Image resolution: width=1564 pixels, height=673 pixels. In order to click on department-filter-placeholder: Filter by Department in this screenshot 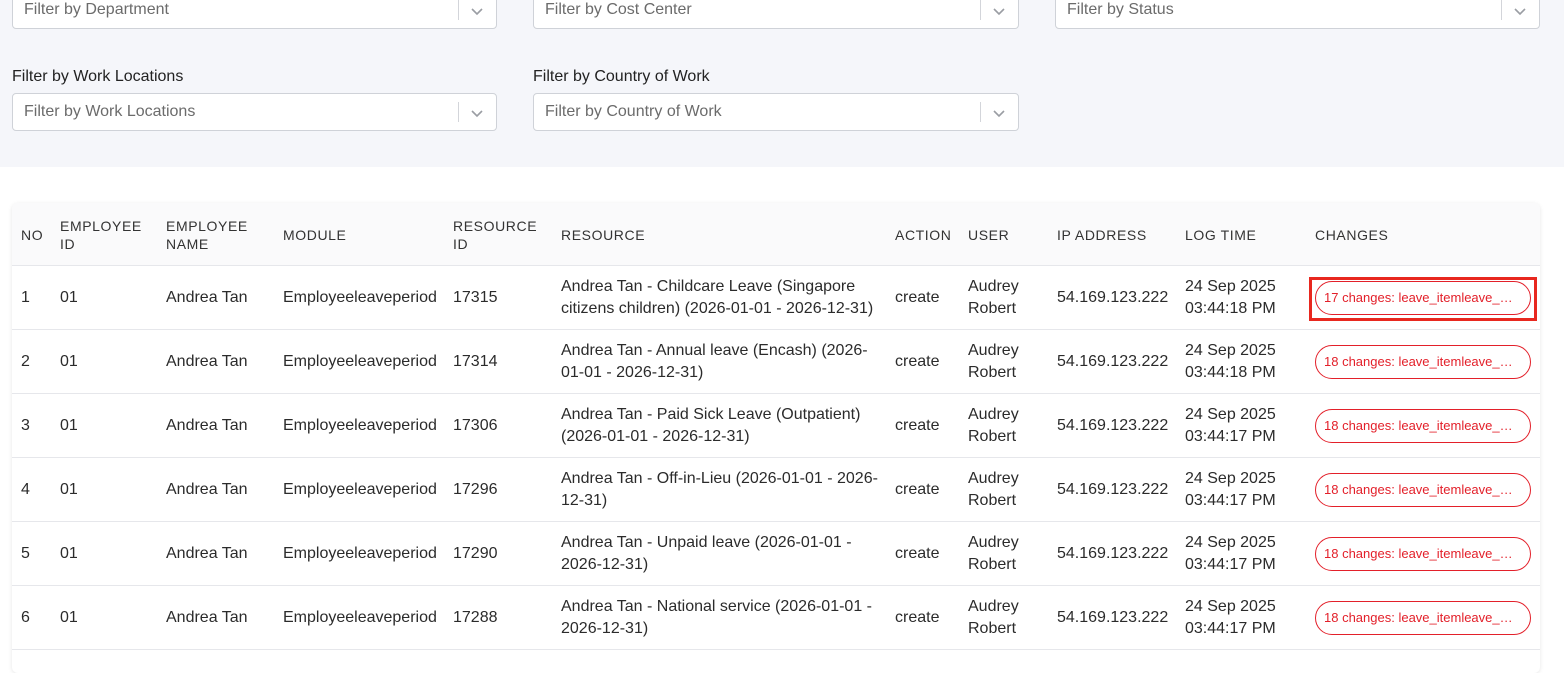, I will do `click(96, 9)`.